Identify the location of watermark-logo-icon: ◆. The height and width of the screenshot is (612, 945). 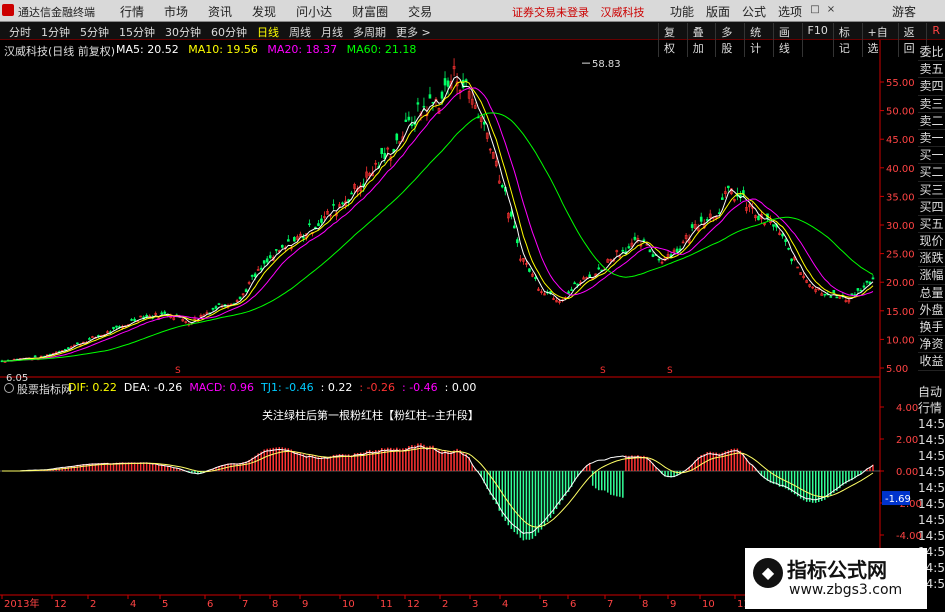
(768, 573).